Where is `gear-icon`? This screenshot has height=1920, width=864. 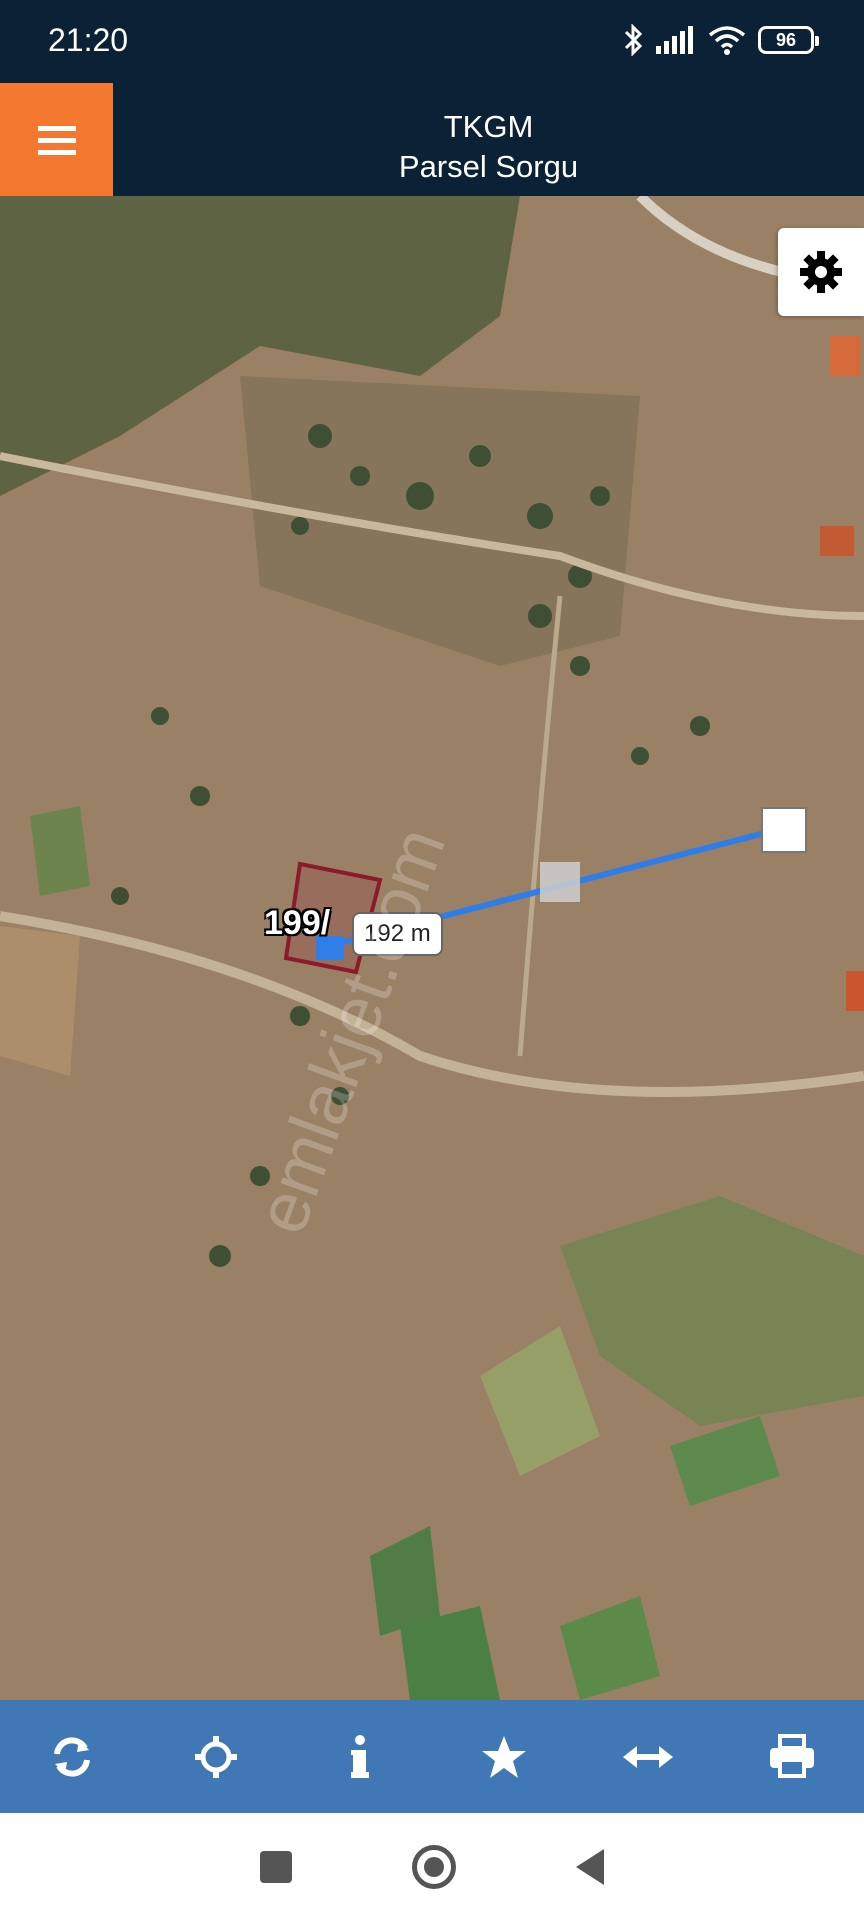 gear-icon is located at coordinates (821, 272).